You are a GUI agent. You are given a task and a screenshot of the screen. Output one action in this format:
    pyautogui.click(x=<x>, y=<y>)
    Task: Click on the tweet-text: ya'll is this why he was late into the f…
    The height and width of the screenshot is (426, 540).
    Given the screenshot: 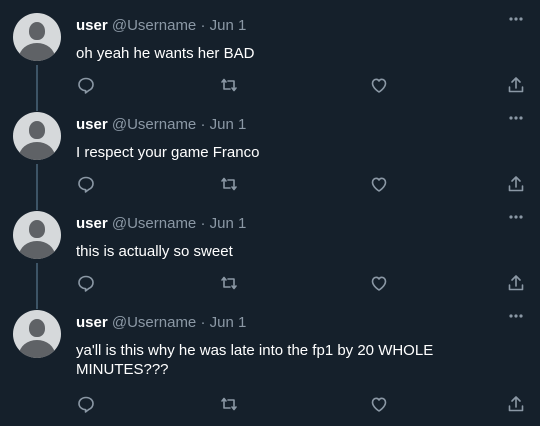 What is the action you would take?
    pyautogui.click(x=255, y=360)
    